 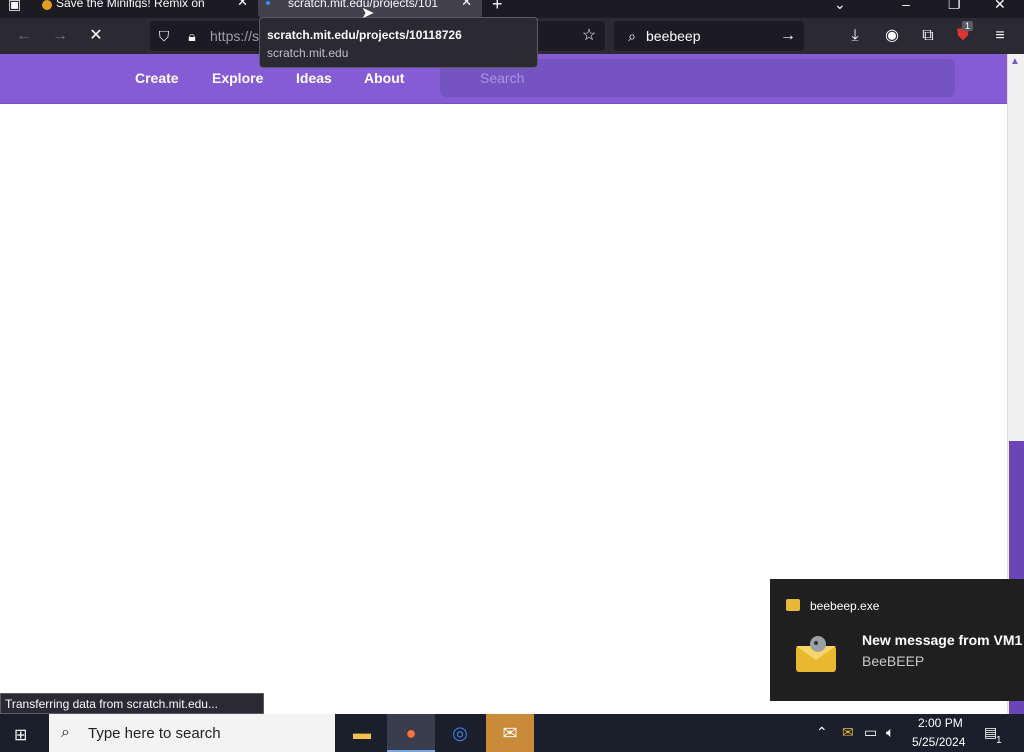 What do you see at coordinates (840, 6) in the screenshot?
I see `list-all-tabs-icon: ⌄` at bounding box center [840, 6].